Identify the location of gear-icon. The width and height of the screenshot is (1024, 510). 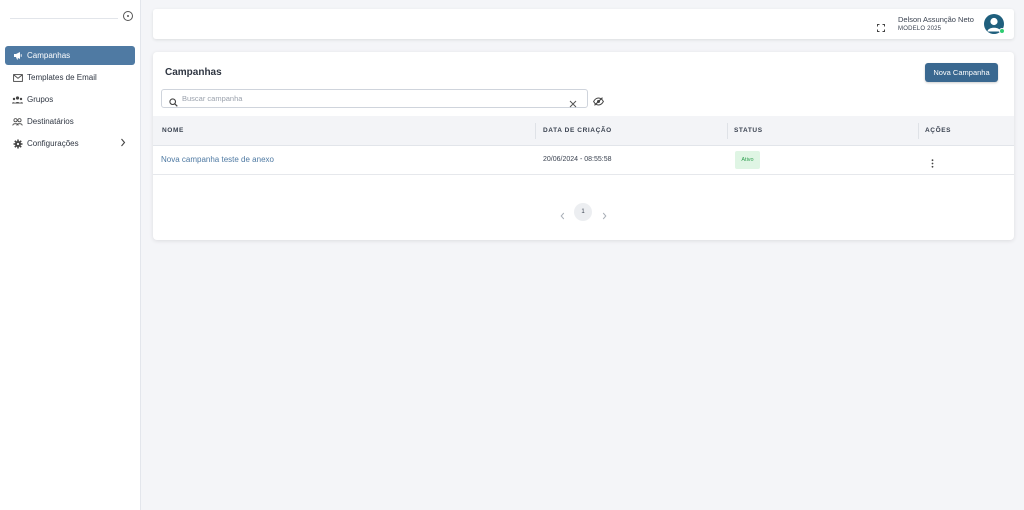
(17, 143).